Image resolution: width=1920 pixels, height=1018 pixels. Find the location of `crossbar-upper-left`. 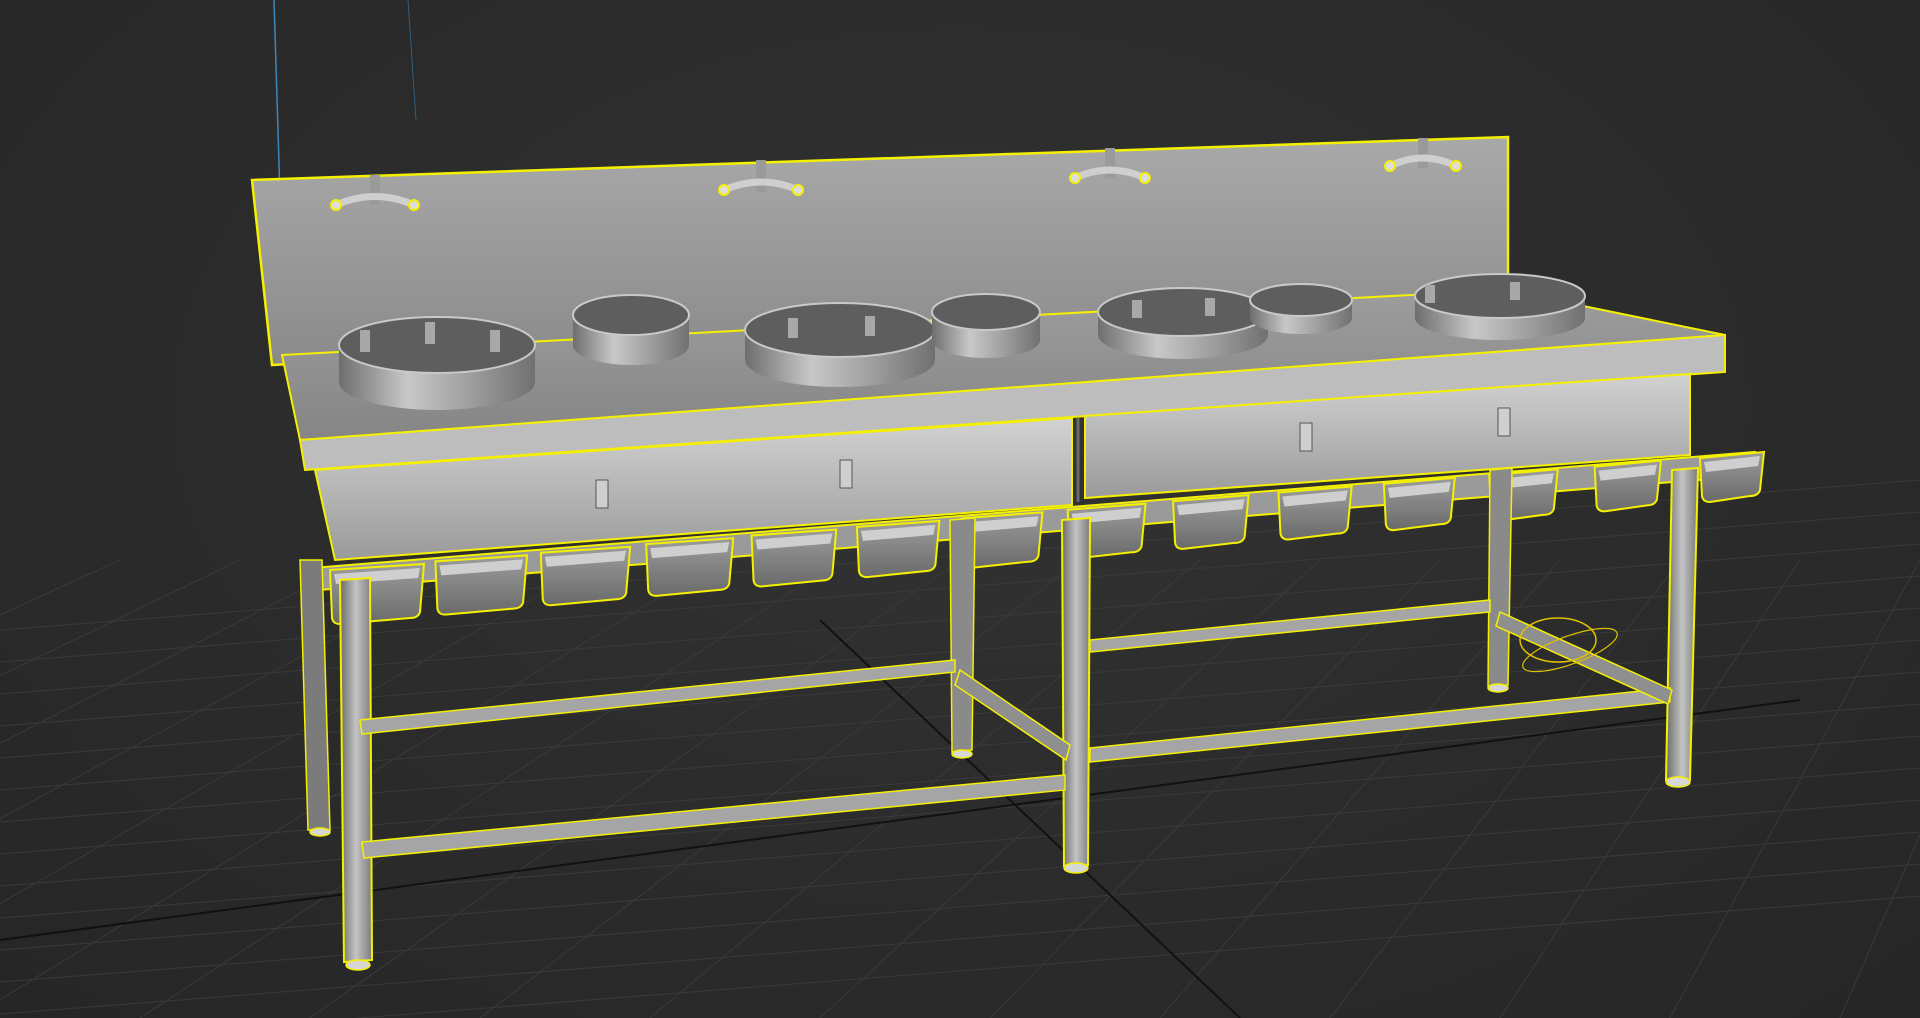

crossbar-upper-left is located at coordinates (657, 697).